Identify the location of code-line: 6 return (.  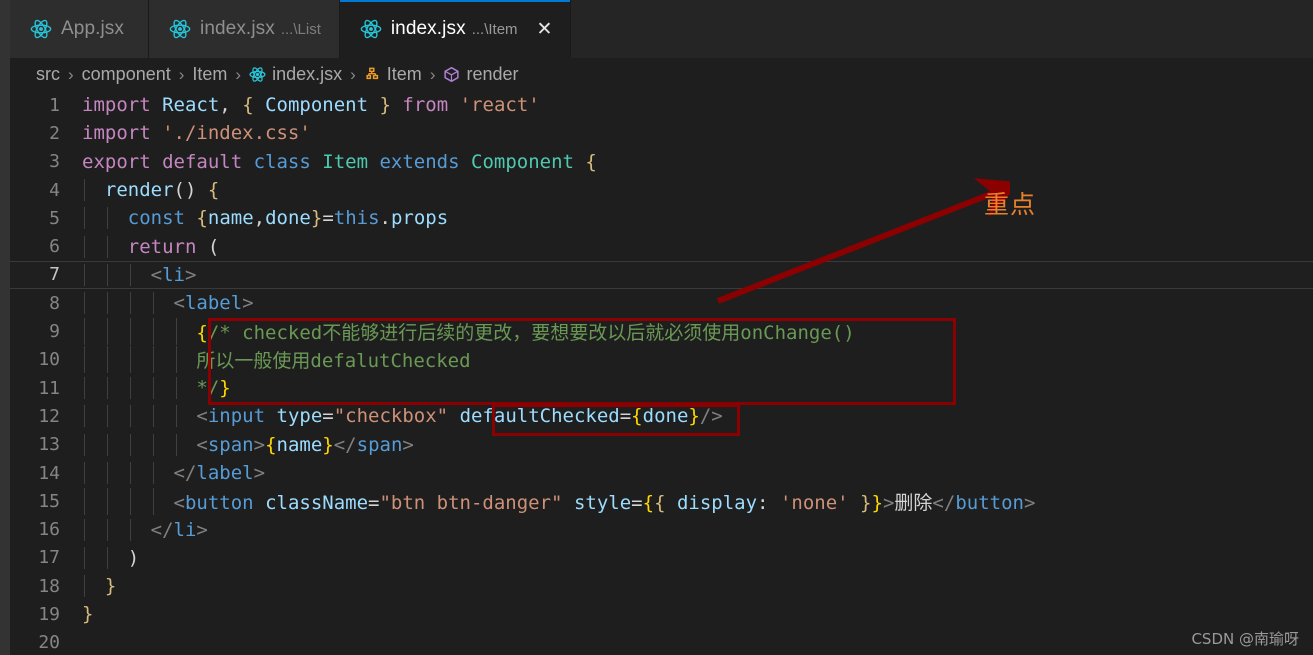
(661, 246).